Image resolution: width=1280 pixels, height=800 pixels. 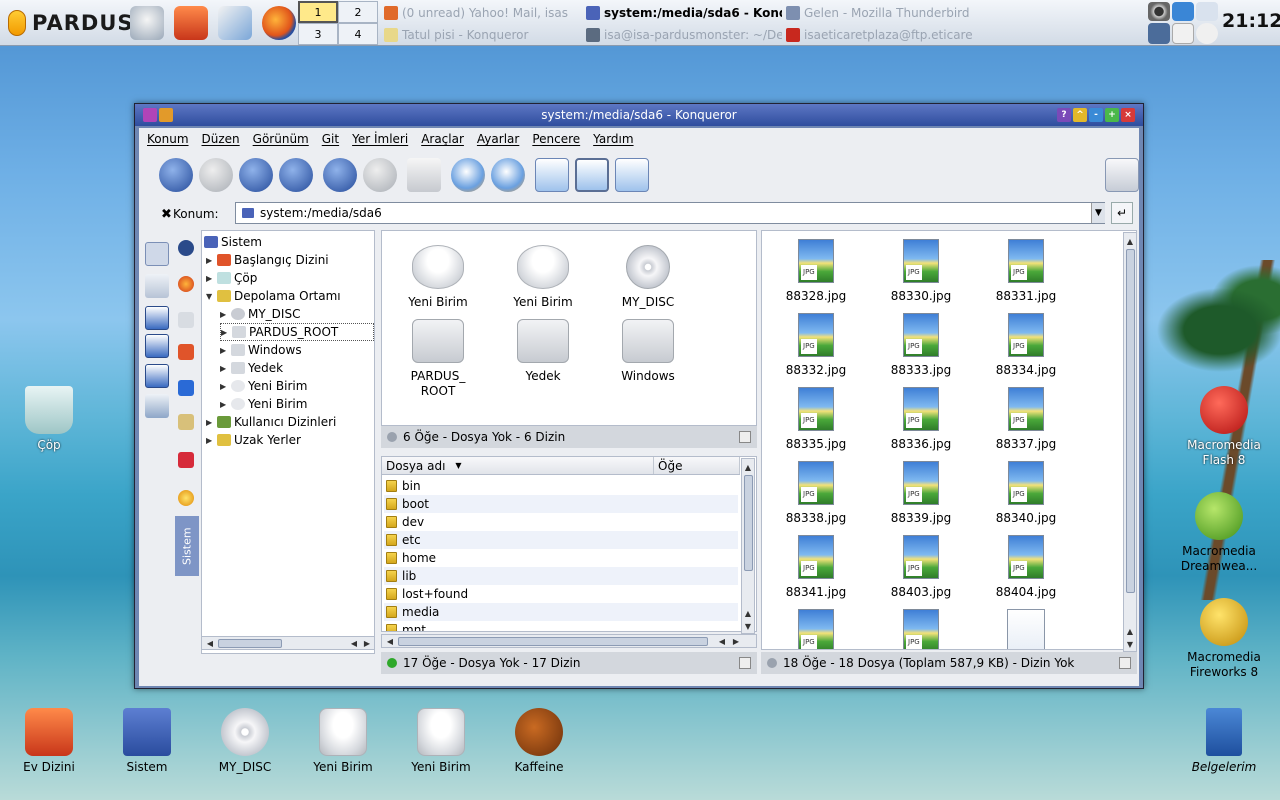 I want to click on task-yahoo-mail: (0 unread) Yahoo! Mail, isas, so click(x=482, y=13).